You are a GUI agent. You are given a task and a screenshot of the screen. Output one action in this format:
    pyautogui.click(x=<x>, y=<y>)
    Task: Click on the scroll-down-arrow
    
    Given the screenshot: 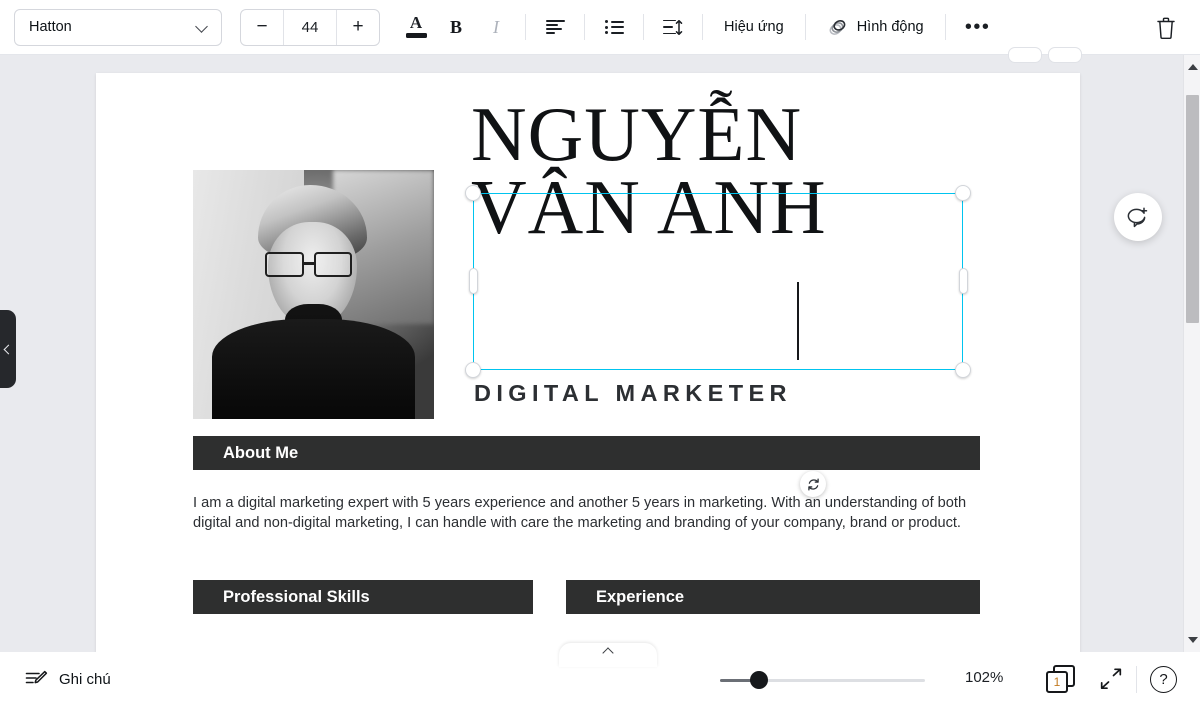 What is the action you would take?
    pyautogui.click(x=1192, y=640)
    